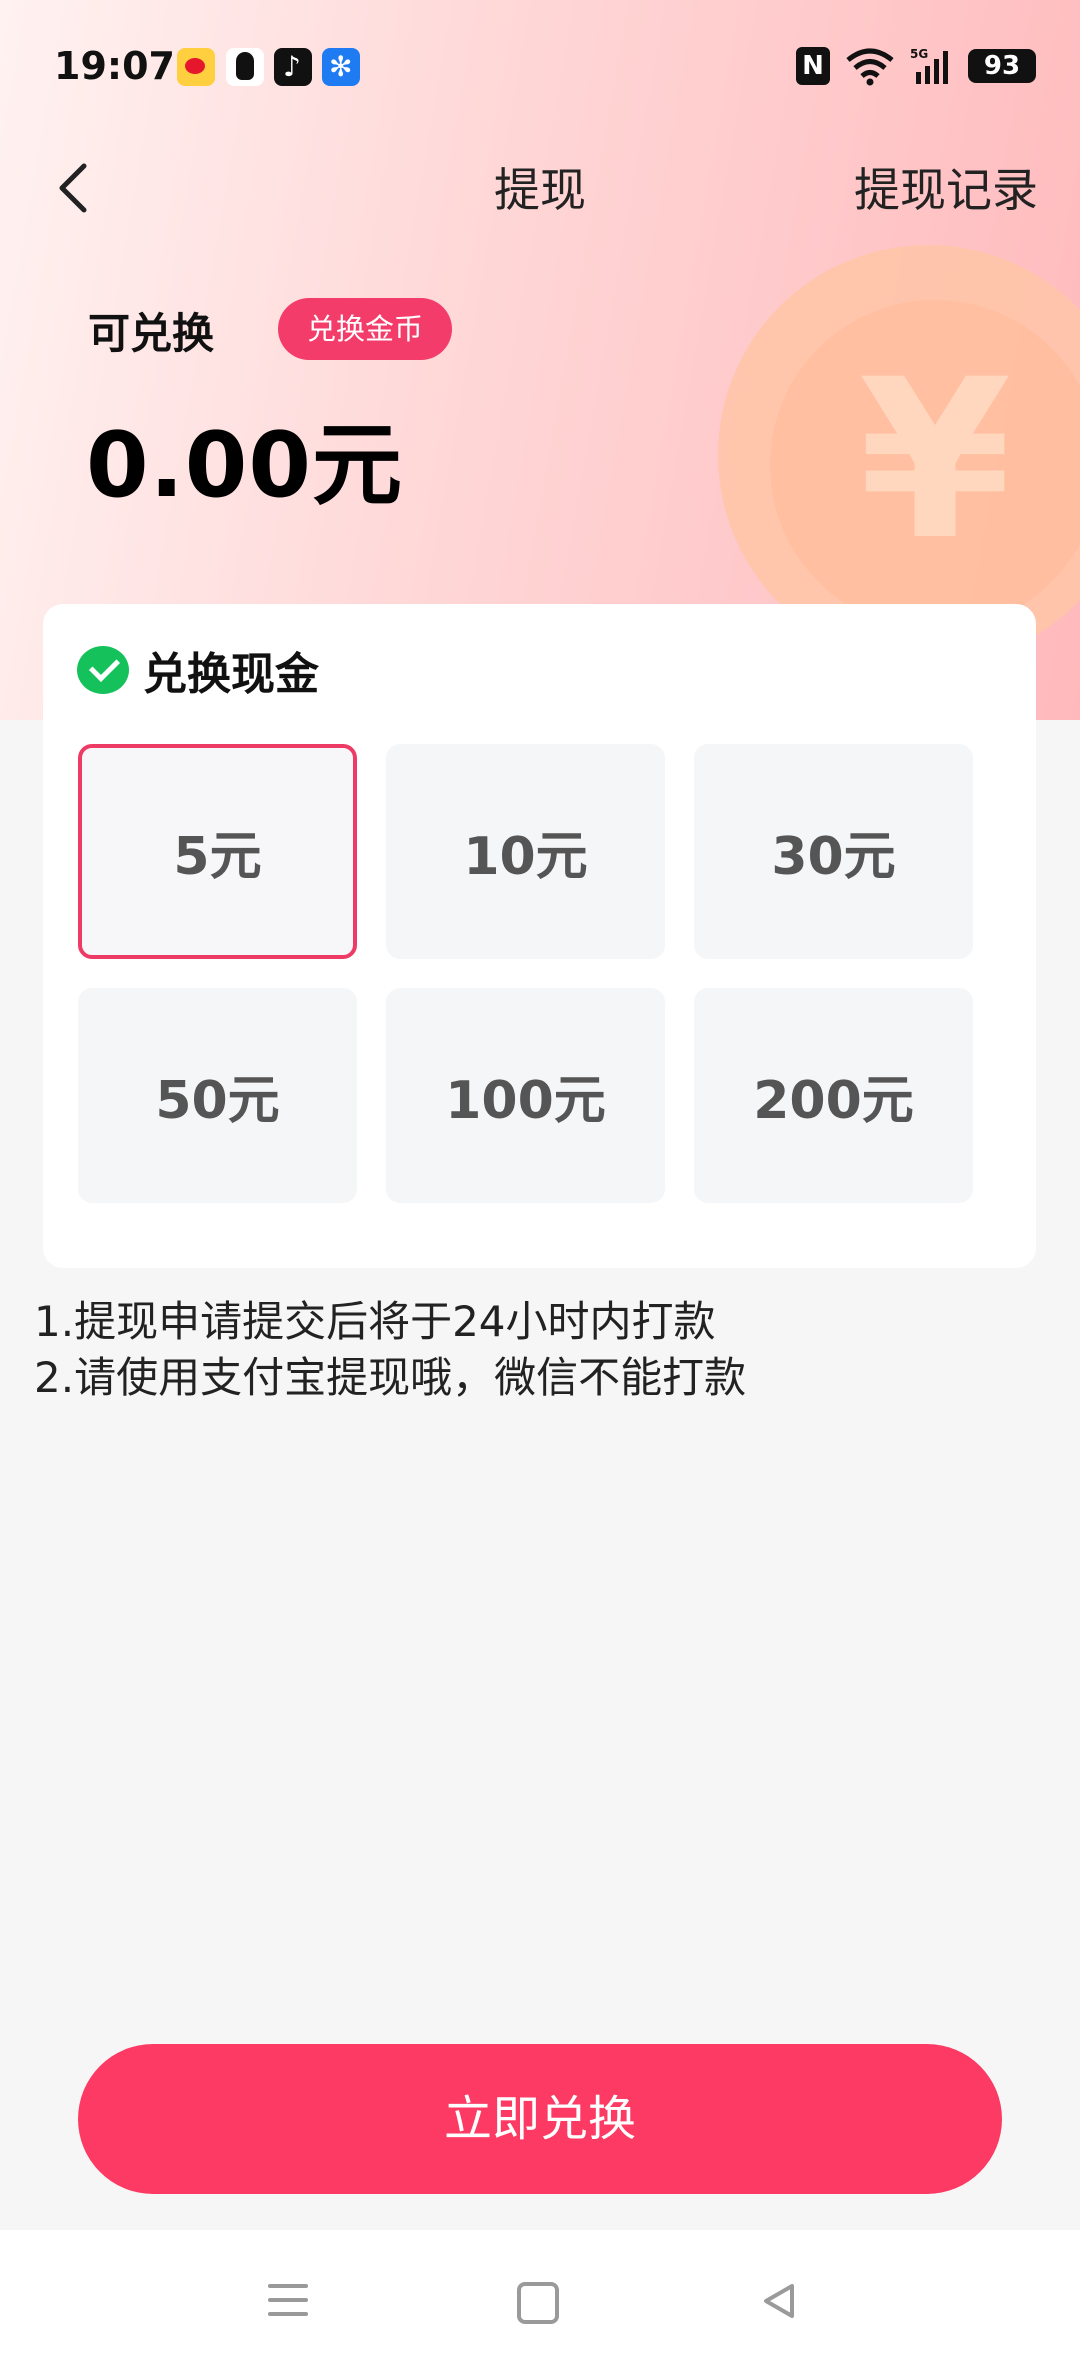  I want to click on amount-option-100: 100元, so click(525, 1095).